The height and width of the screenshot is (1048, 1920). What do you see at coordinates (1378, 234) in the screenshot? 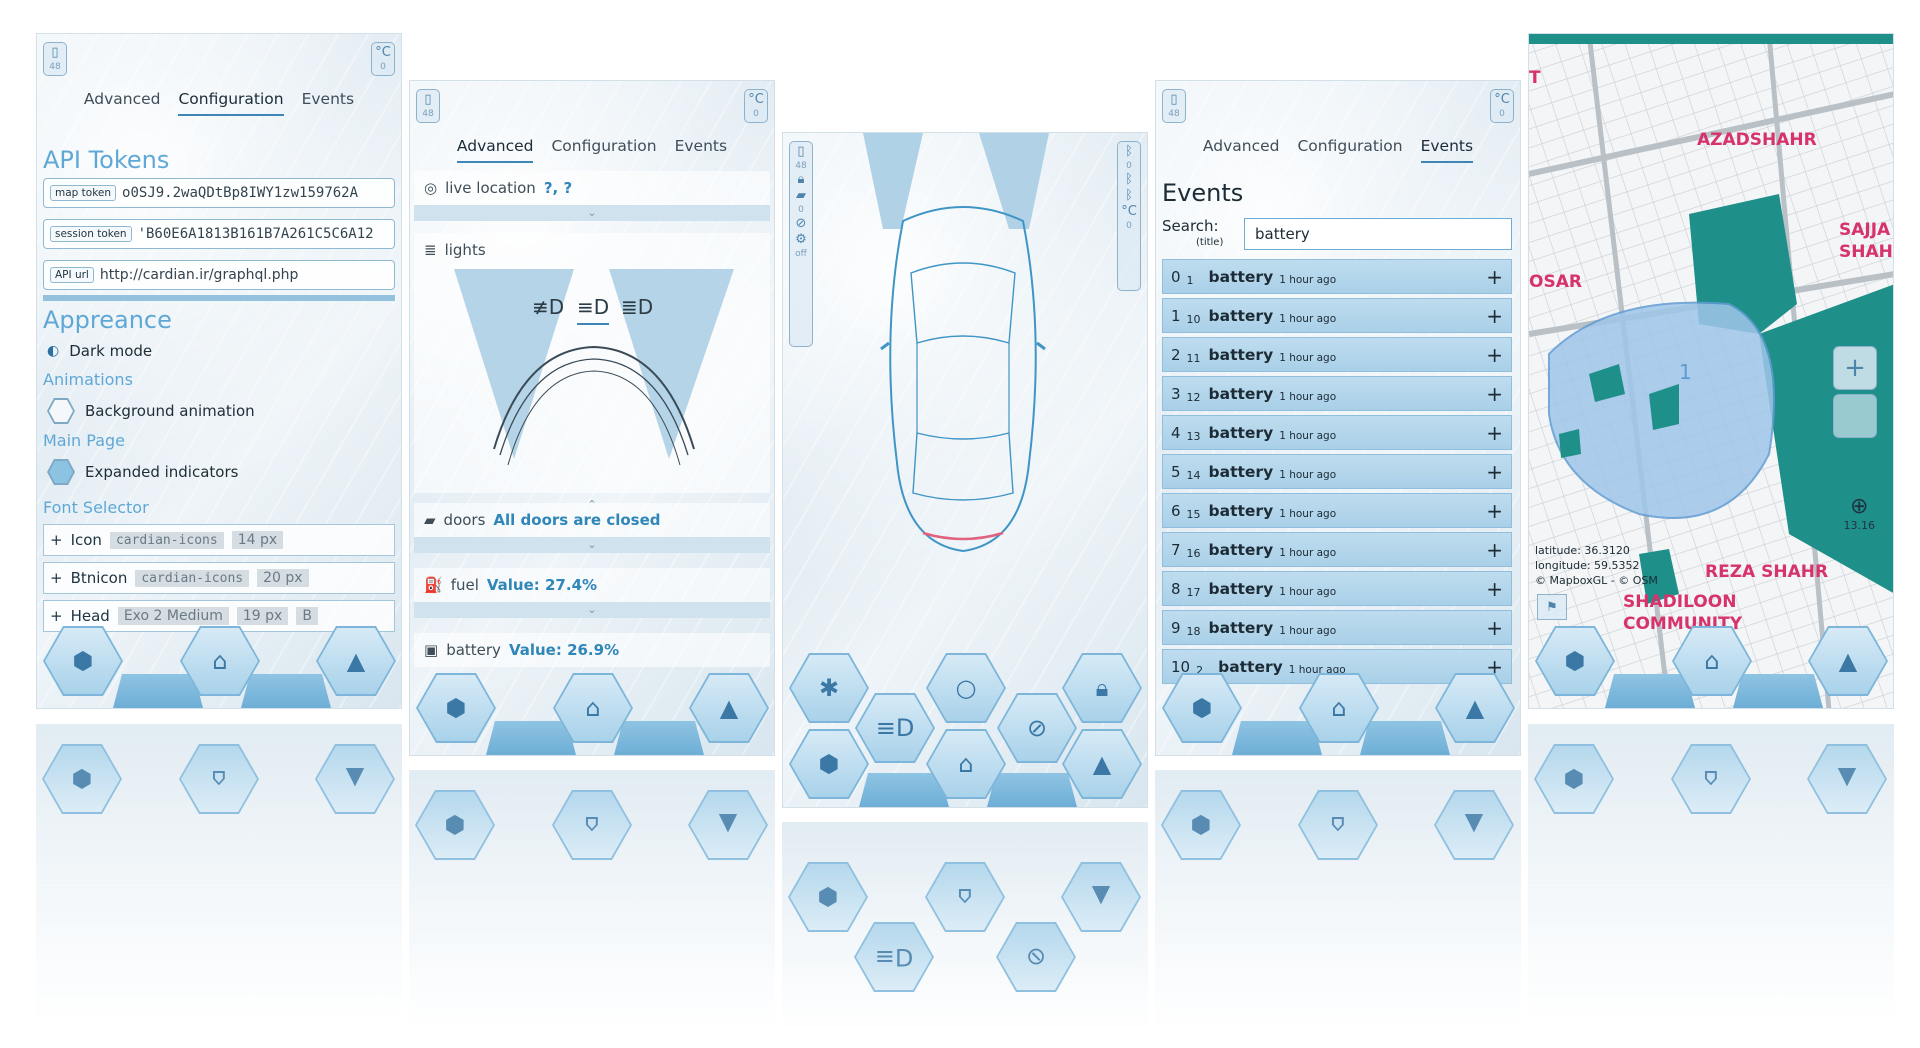
I see `search-input: battery` at bounding box center [1378, 234].